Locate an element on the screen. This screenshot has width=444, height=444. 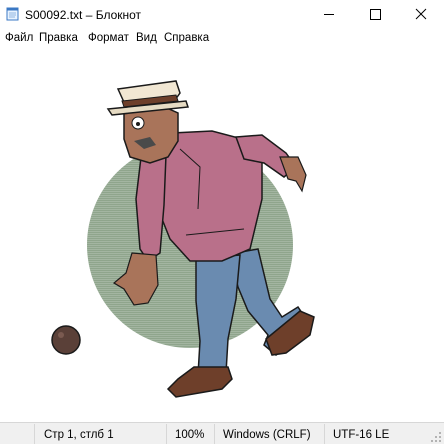
menu-format: Формат is located at coordinates (108, 38).